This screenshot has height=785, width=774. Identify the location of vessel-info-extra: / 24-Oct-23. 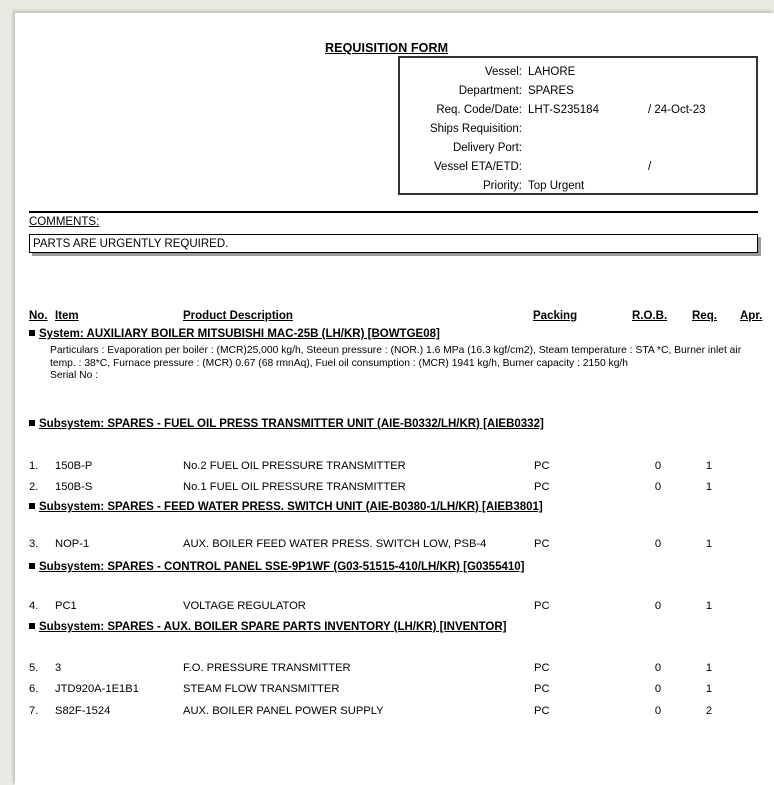
(677, 110).